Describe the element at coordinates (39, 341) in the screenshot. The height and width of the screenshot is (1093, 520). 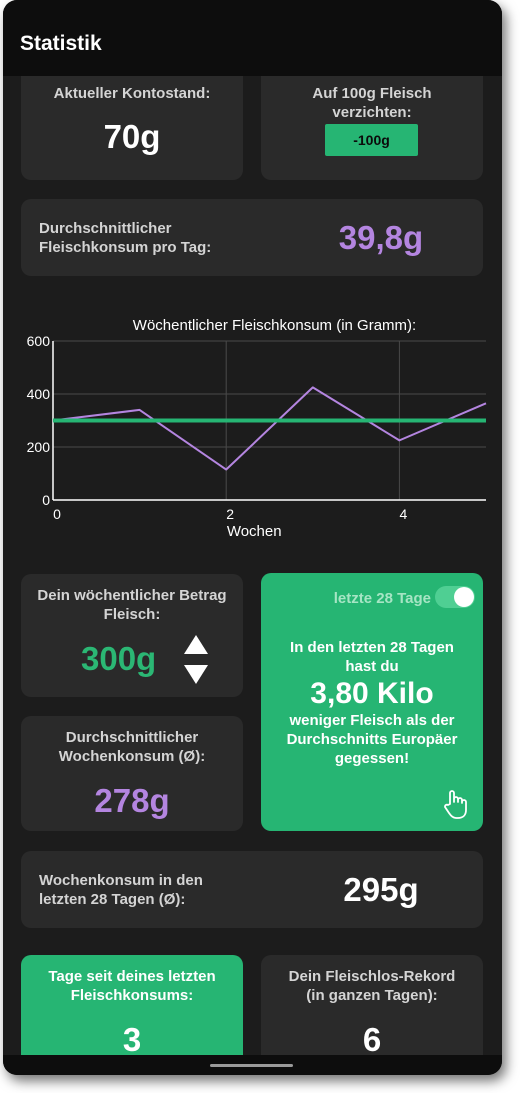
I see `y-tick-label: 600` at that location.